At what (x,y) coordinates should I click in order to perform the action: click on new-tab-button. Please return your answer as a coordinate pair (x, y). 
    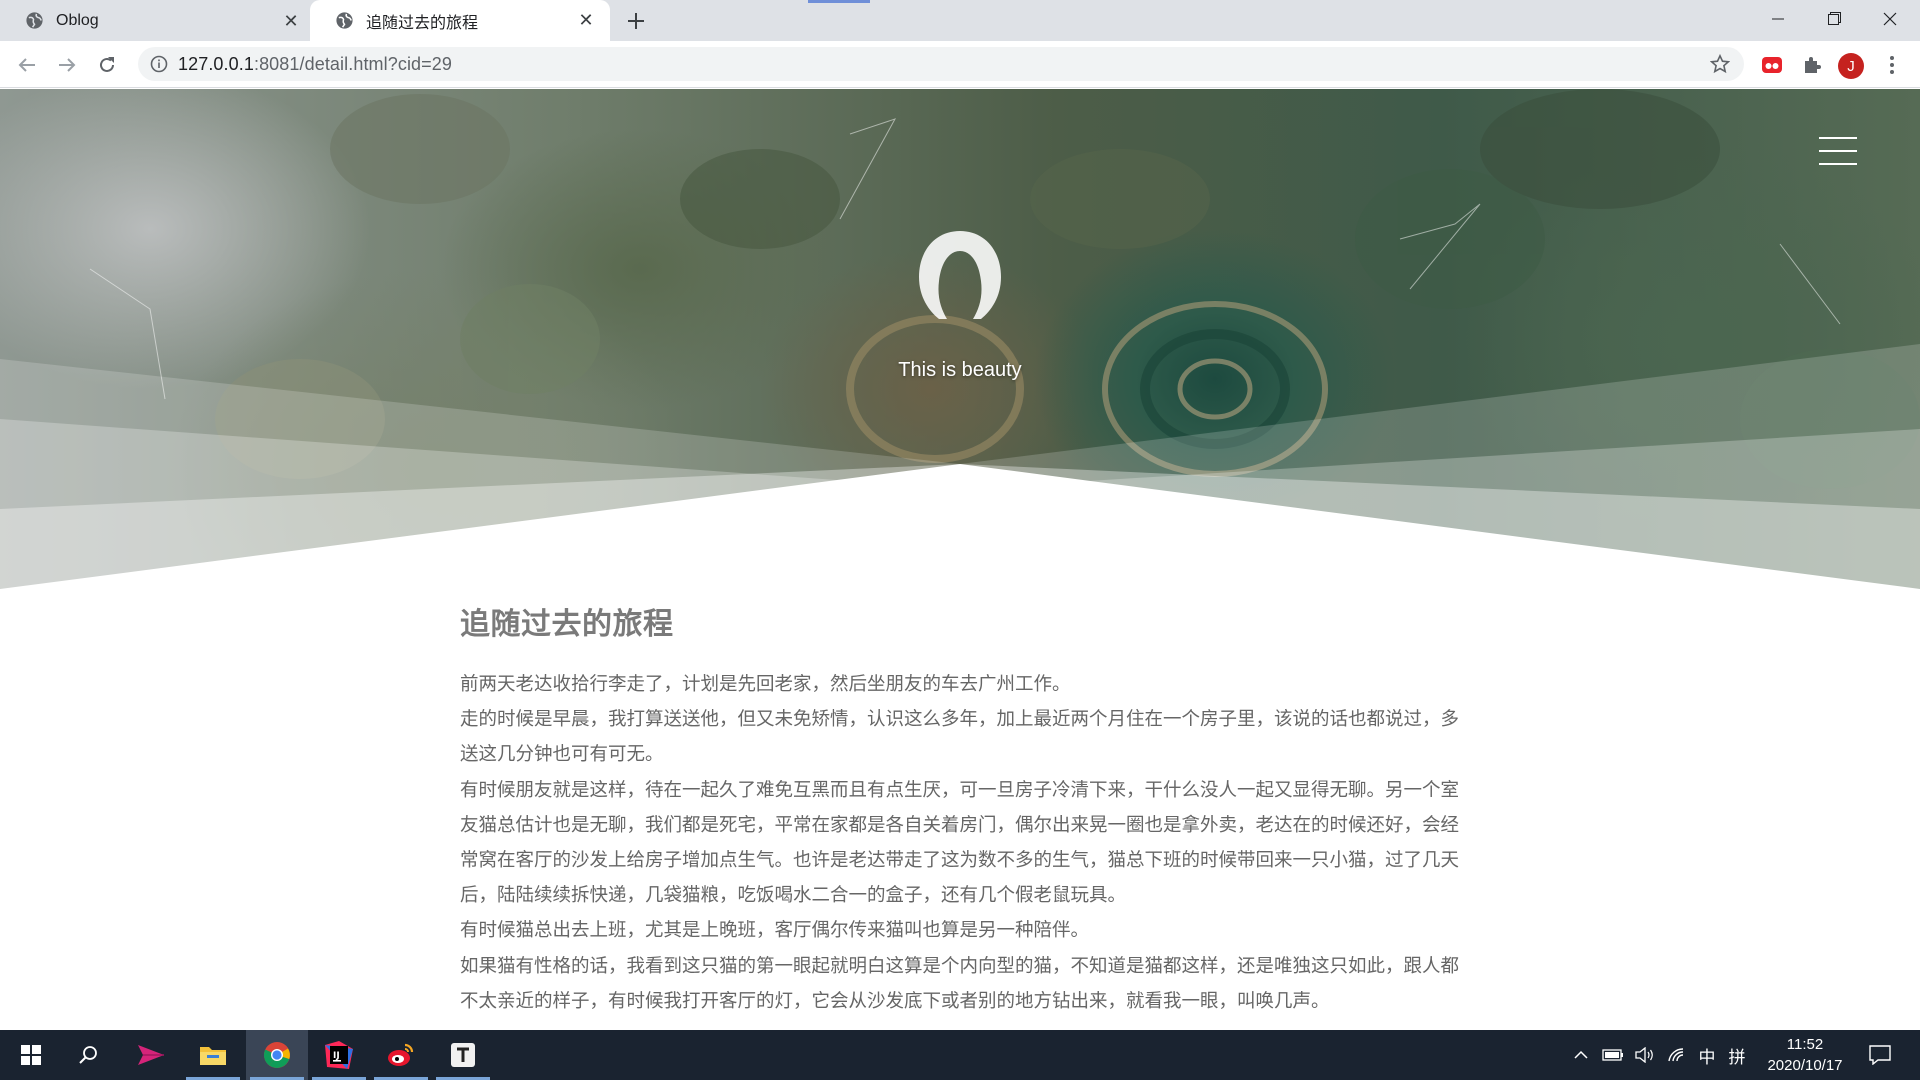
    Looking at the image, I should click on (636, 21).